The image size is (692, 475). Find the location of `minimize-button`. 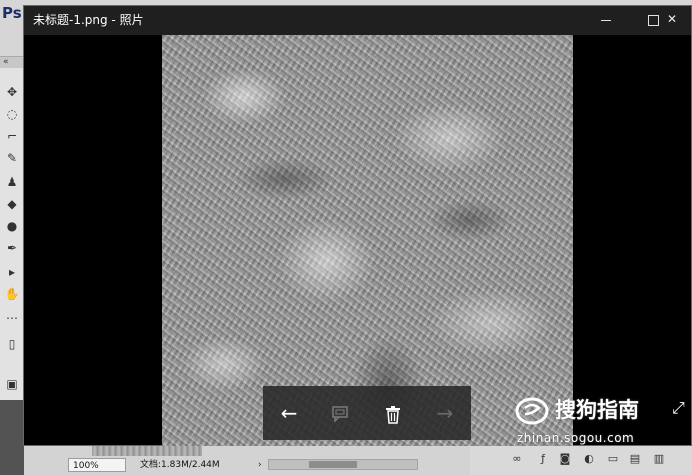

minimize-button is located at coordinates (606, 20).